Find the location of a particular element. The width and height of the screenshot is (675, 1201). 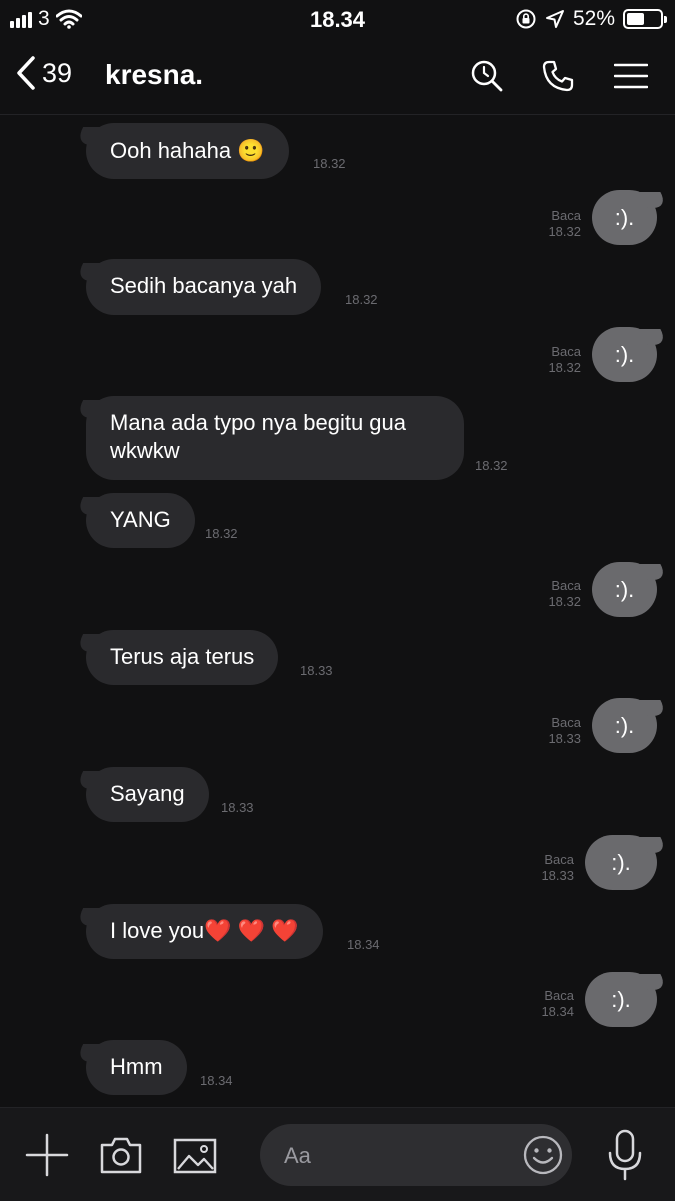

incoming-message: Hmm is located at coordinates (136, 1067).